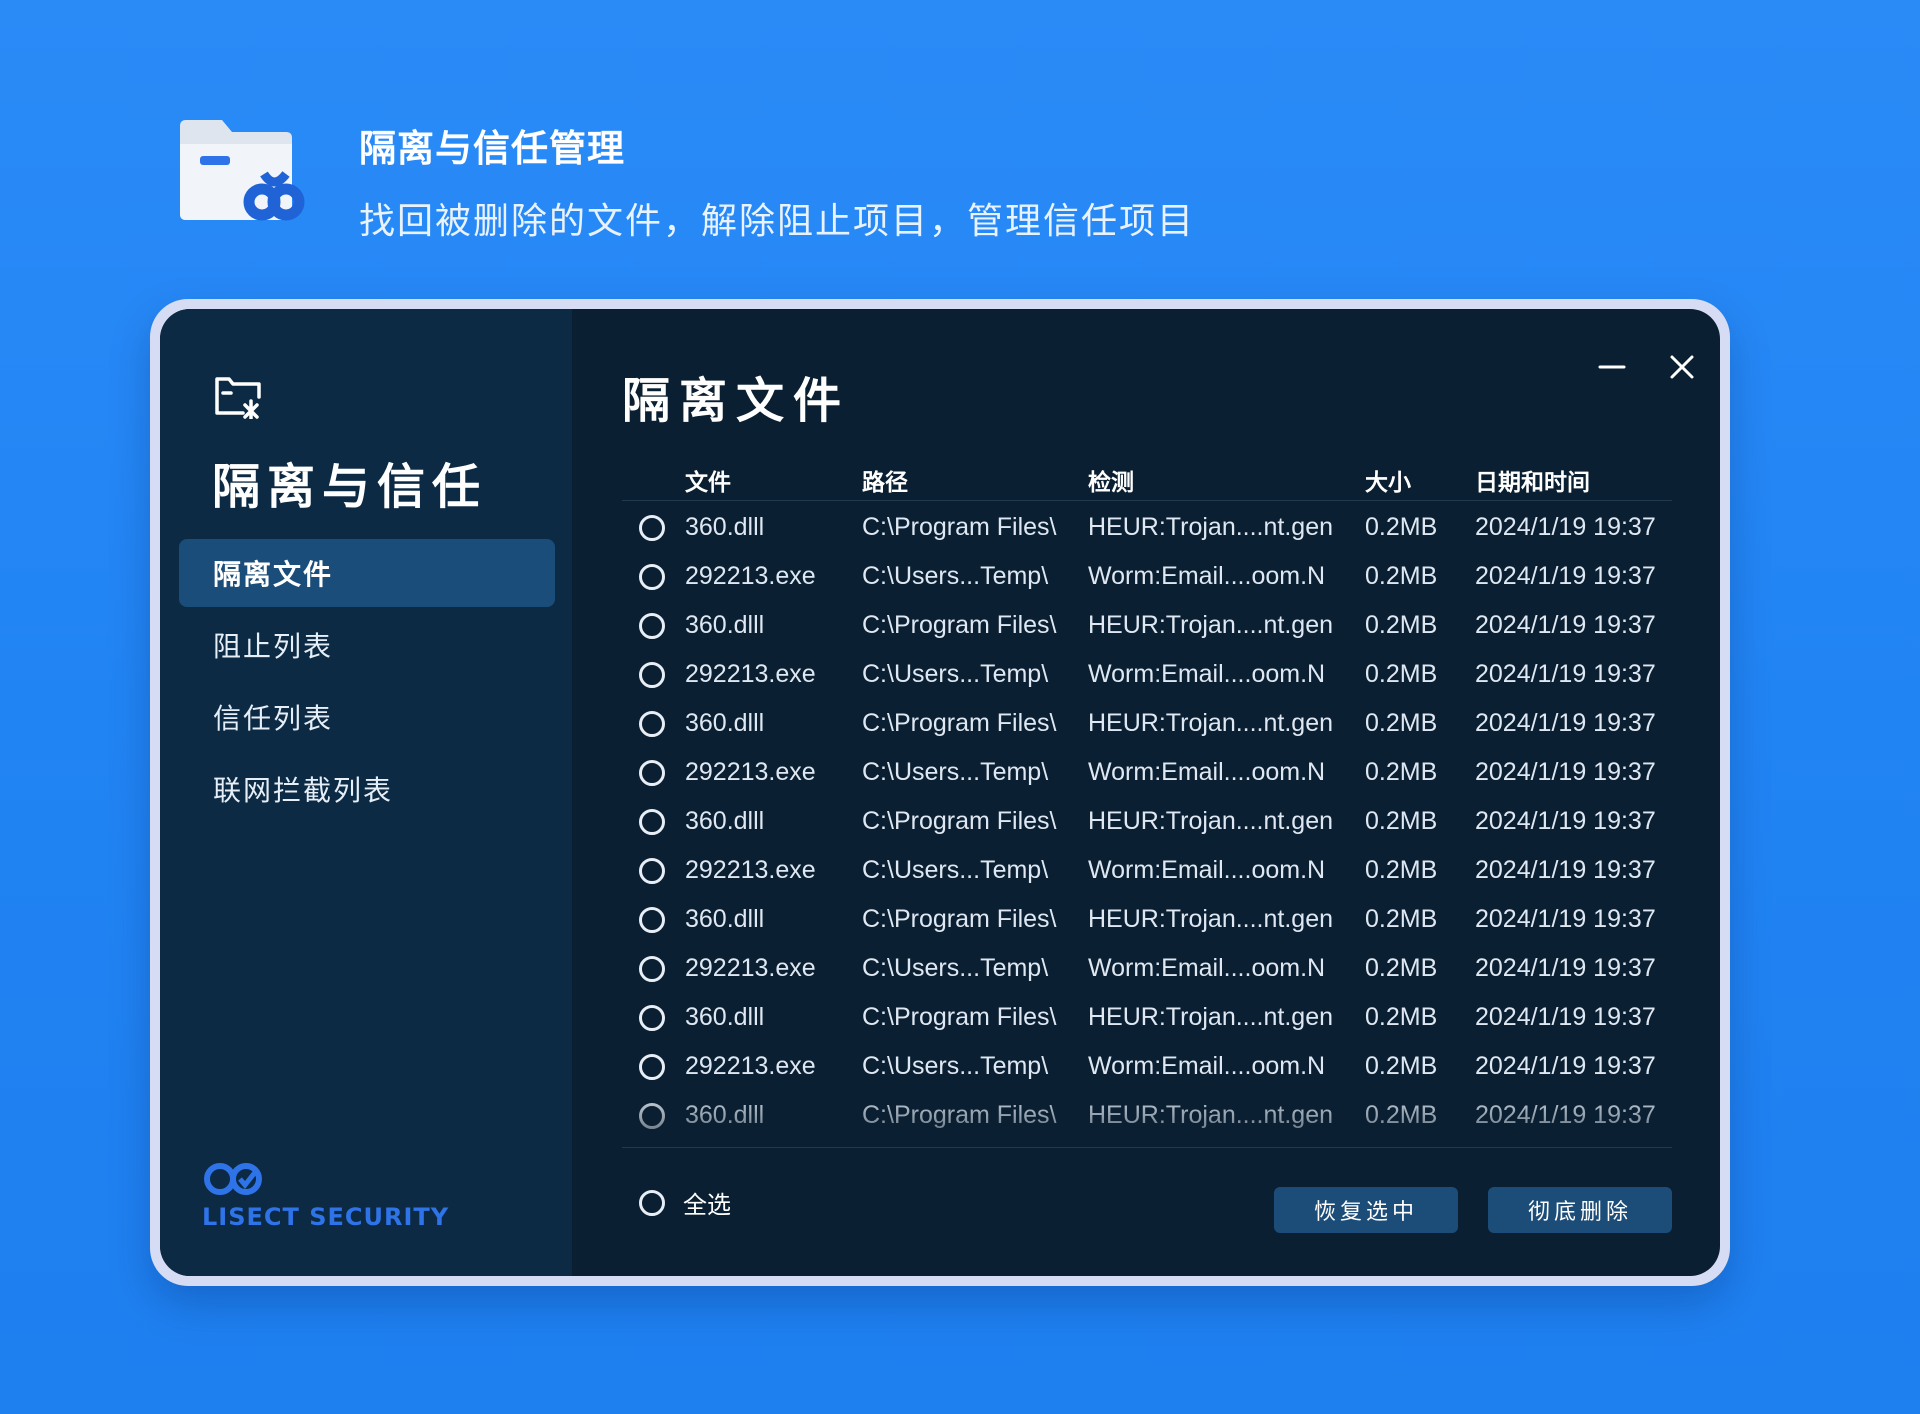 This screenshot has height=1414, width=1920. Describe the element at coordinates (1612, 367) in the screenshot. I see `minimize-icon` at that location.